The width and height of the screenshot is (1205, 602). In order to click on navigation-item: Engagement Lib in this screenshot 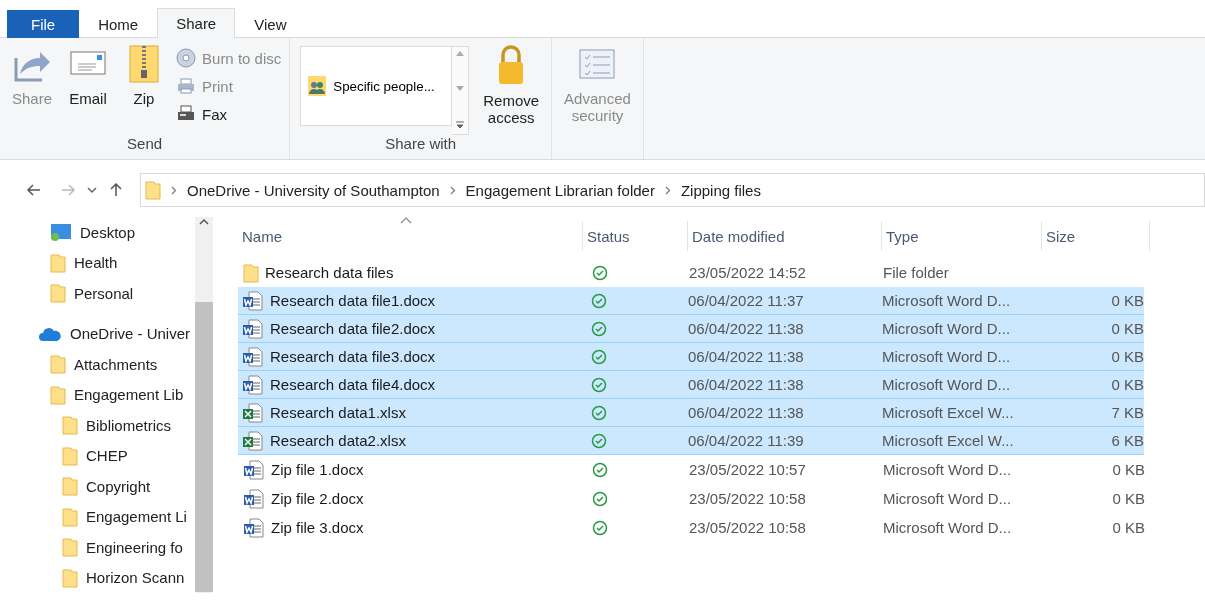, I will do `click(97, 394)`.